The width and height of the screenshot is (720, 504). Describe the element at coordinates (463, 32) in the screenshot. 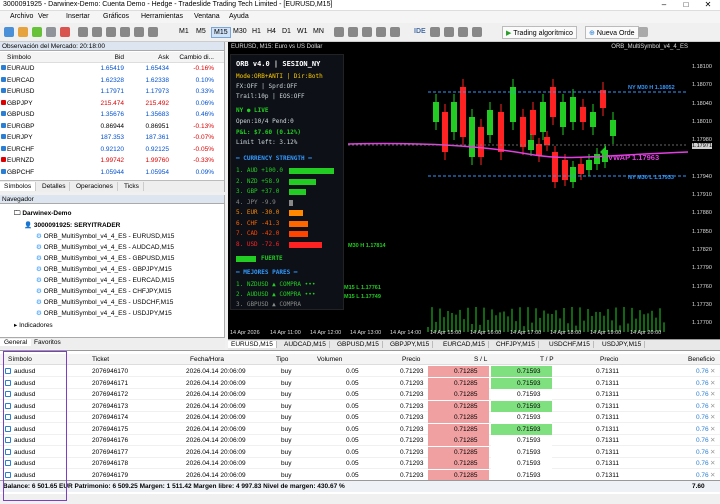

I see `vps-icon` at that location.